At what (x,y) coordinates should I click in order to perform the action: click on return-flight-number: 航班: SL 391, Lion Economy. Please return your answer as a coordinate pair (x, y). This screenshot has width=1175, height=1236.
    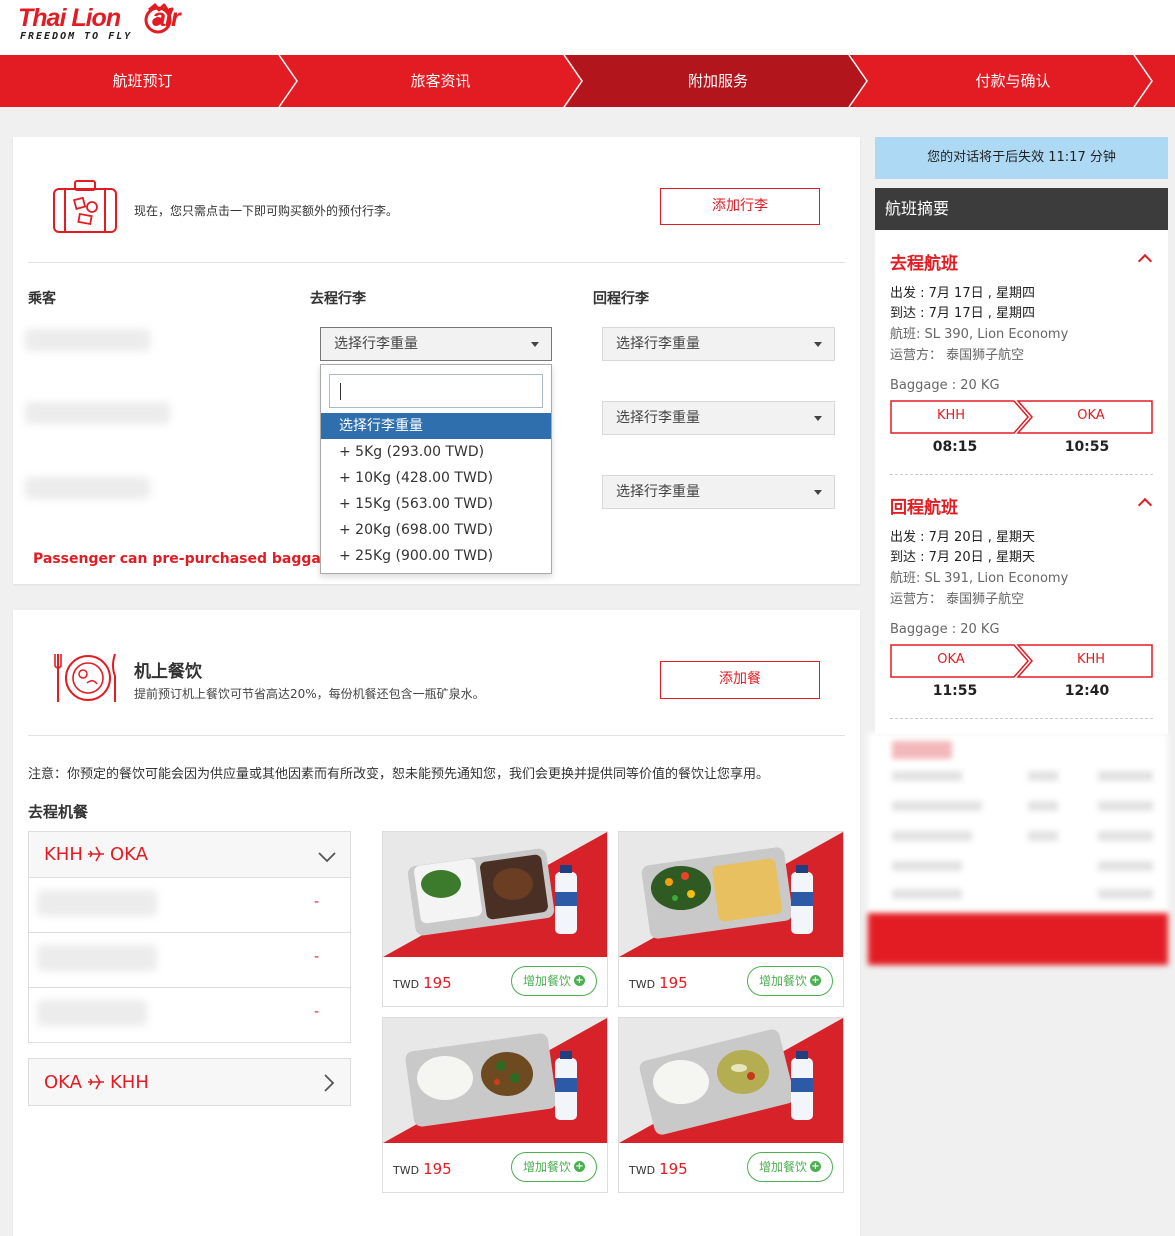
    Looking at the image, I should click on (979, 578).